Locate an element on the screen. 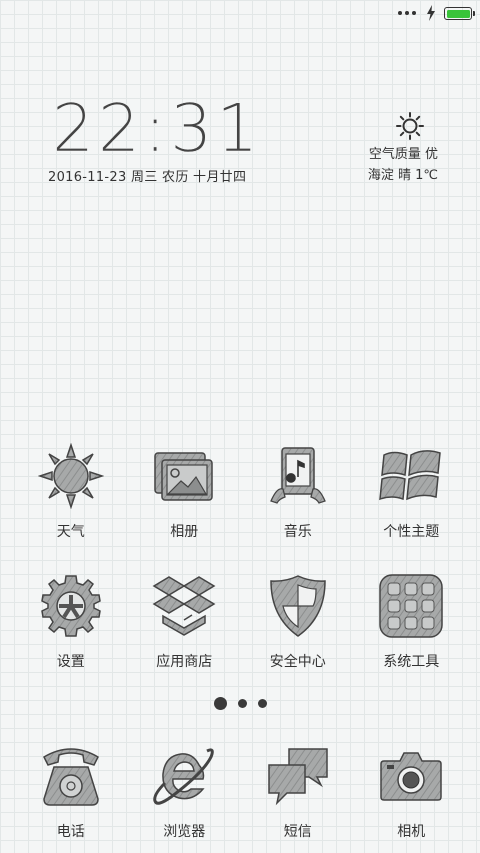 The width and height of the screenshot is (480, 853). page-indicator is located at coordinates (240, 703).